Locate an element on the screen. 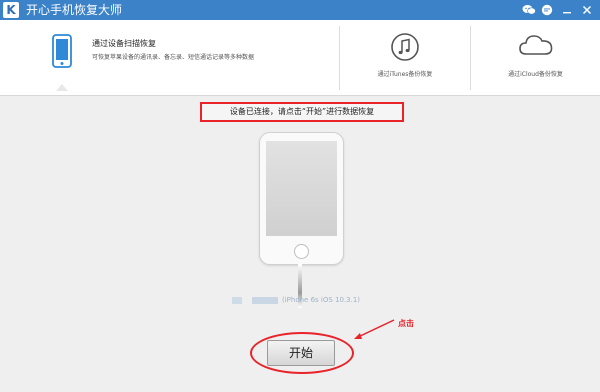  home-button is located at coordinates (301, 251).